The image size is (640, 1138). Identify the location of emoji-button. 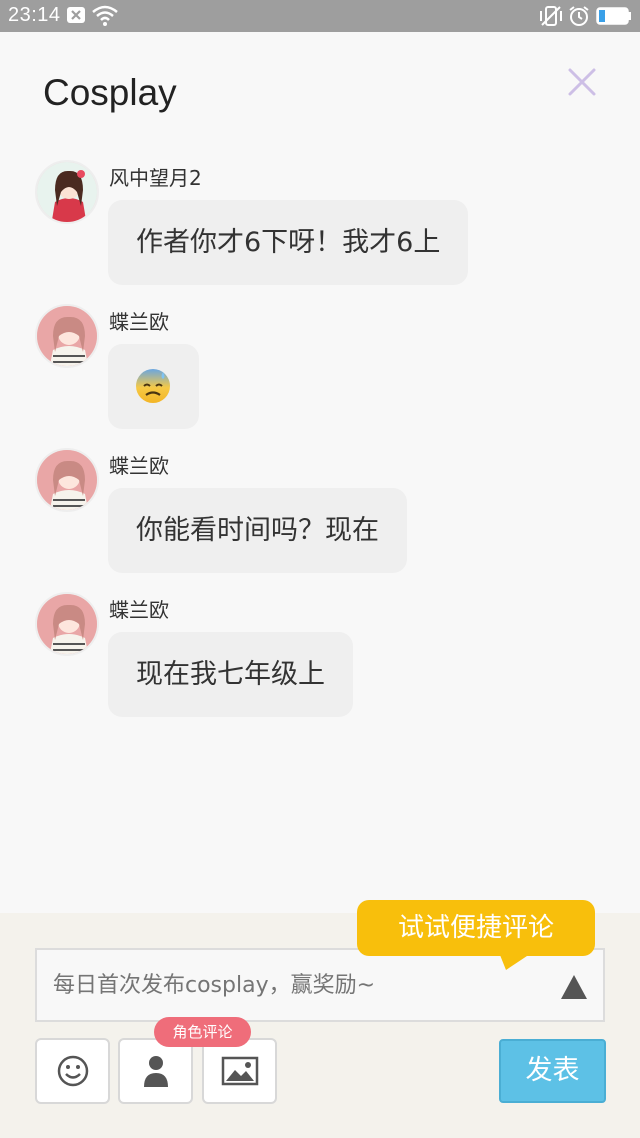
(72, 1071).